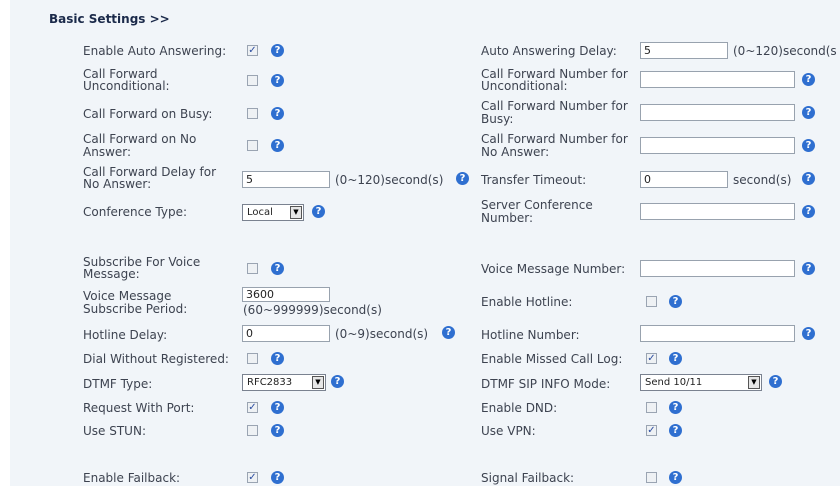 The width and height of the screenshot is (840, 486). What do you see at coordinates (135, 309) in the screenshot?
I see `vm-period-label-line2: Subscribe Period:` at bounding box center [135, 309].